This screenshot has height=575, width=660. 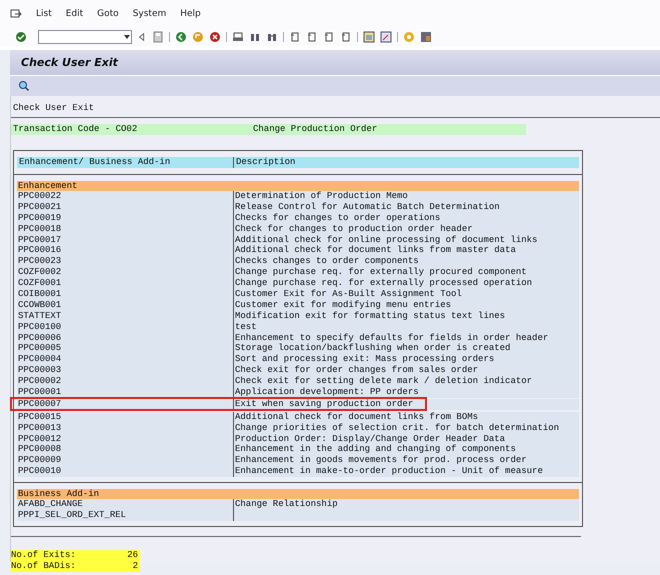 I want to click on exit-name: PPC00007, so click(x=125, y=404).